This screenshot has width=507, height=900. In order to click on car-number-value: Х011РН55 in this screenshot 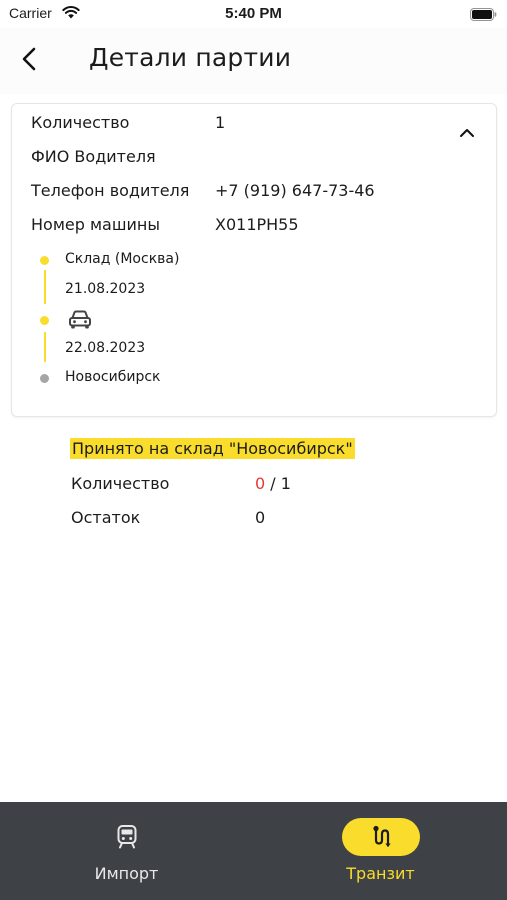, I will do `click(257, 224)`.